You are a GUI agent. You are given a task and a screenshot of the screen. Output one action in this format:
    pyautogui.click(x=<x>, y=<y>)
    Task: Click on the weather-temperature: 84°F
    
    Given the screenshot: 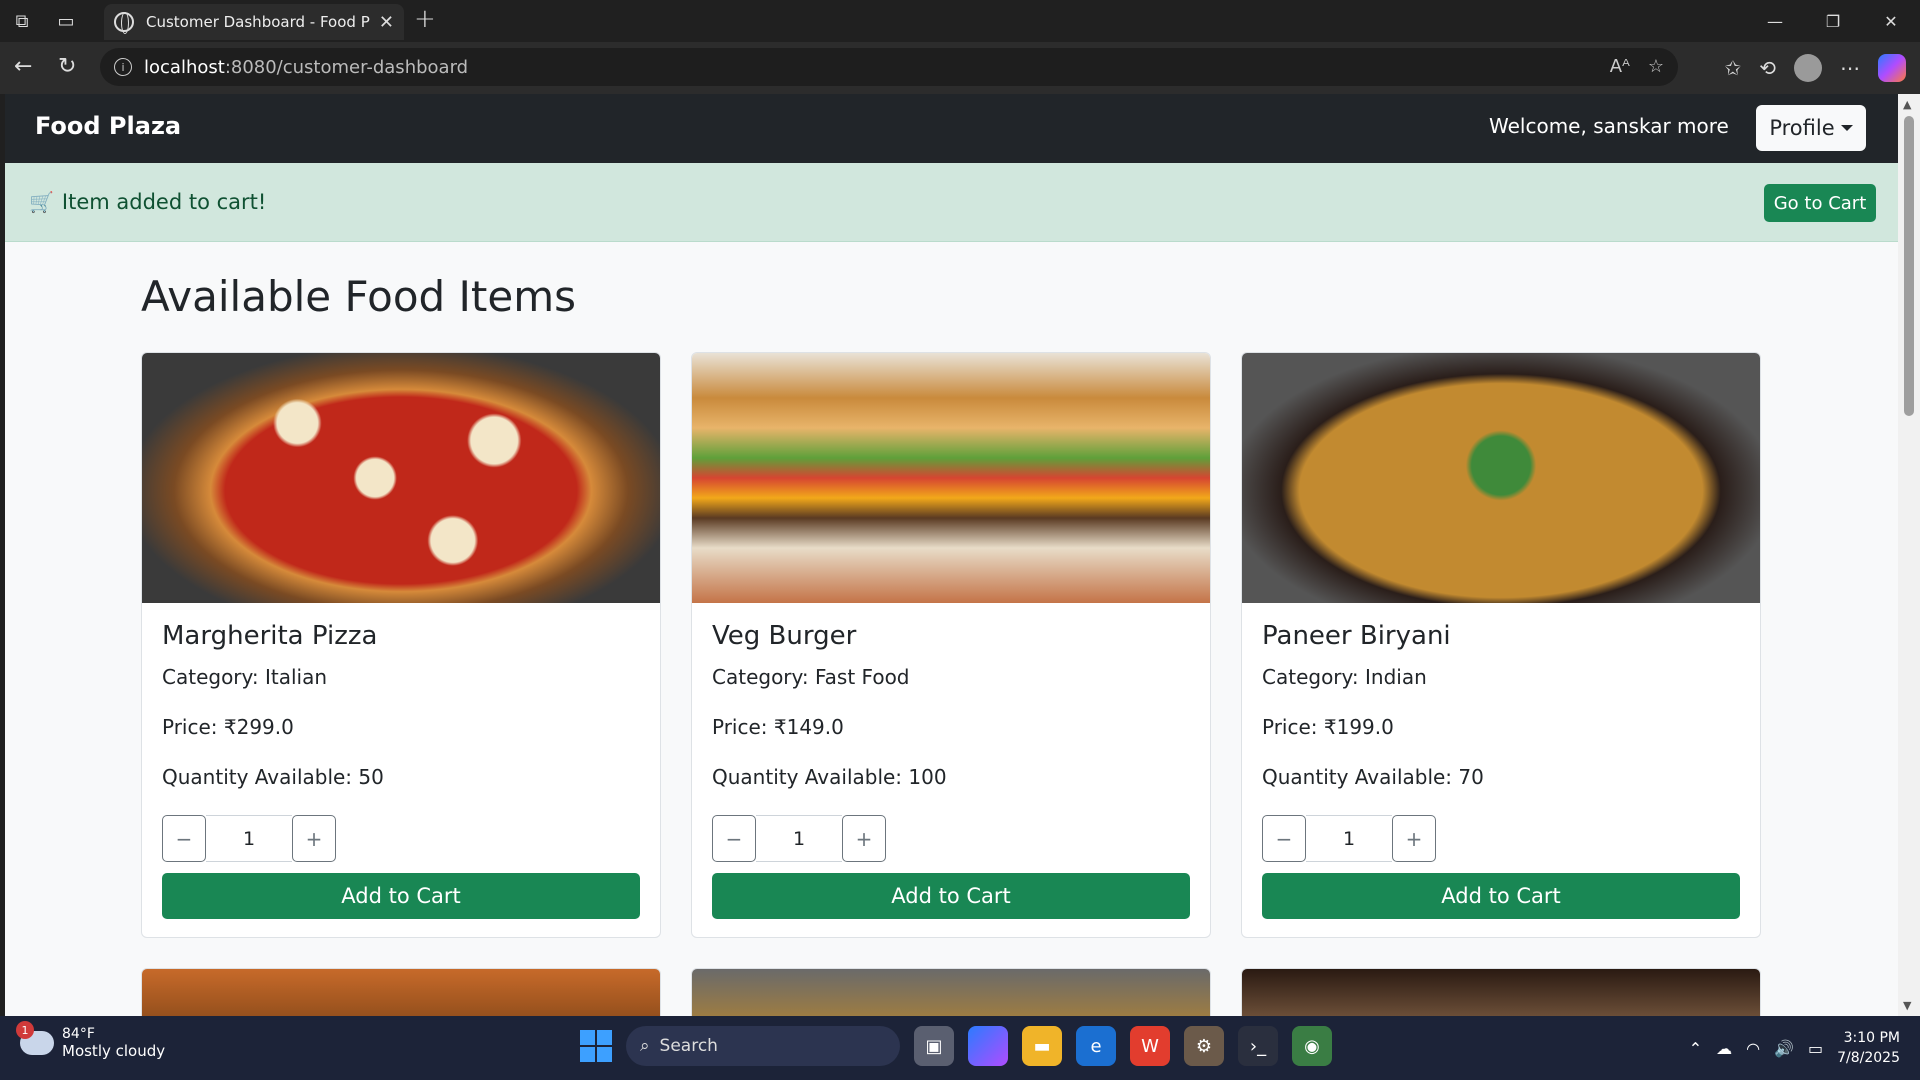 What is the action you would take?
    pyautogui.click(x=78, y=1034)
    